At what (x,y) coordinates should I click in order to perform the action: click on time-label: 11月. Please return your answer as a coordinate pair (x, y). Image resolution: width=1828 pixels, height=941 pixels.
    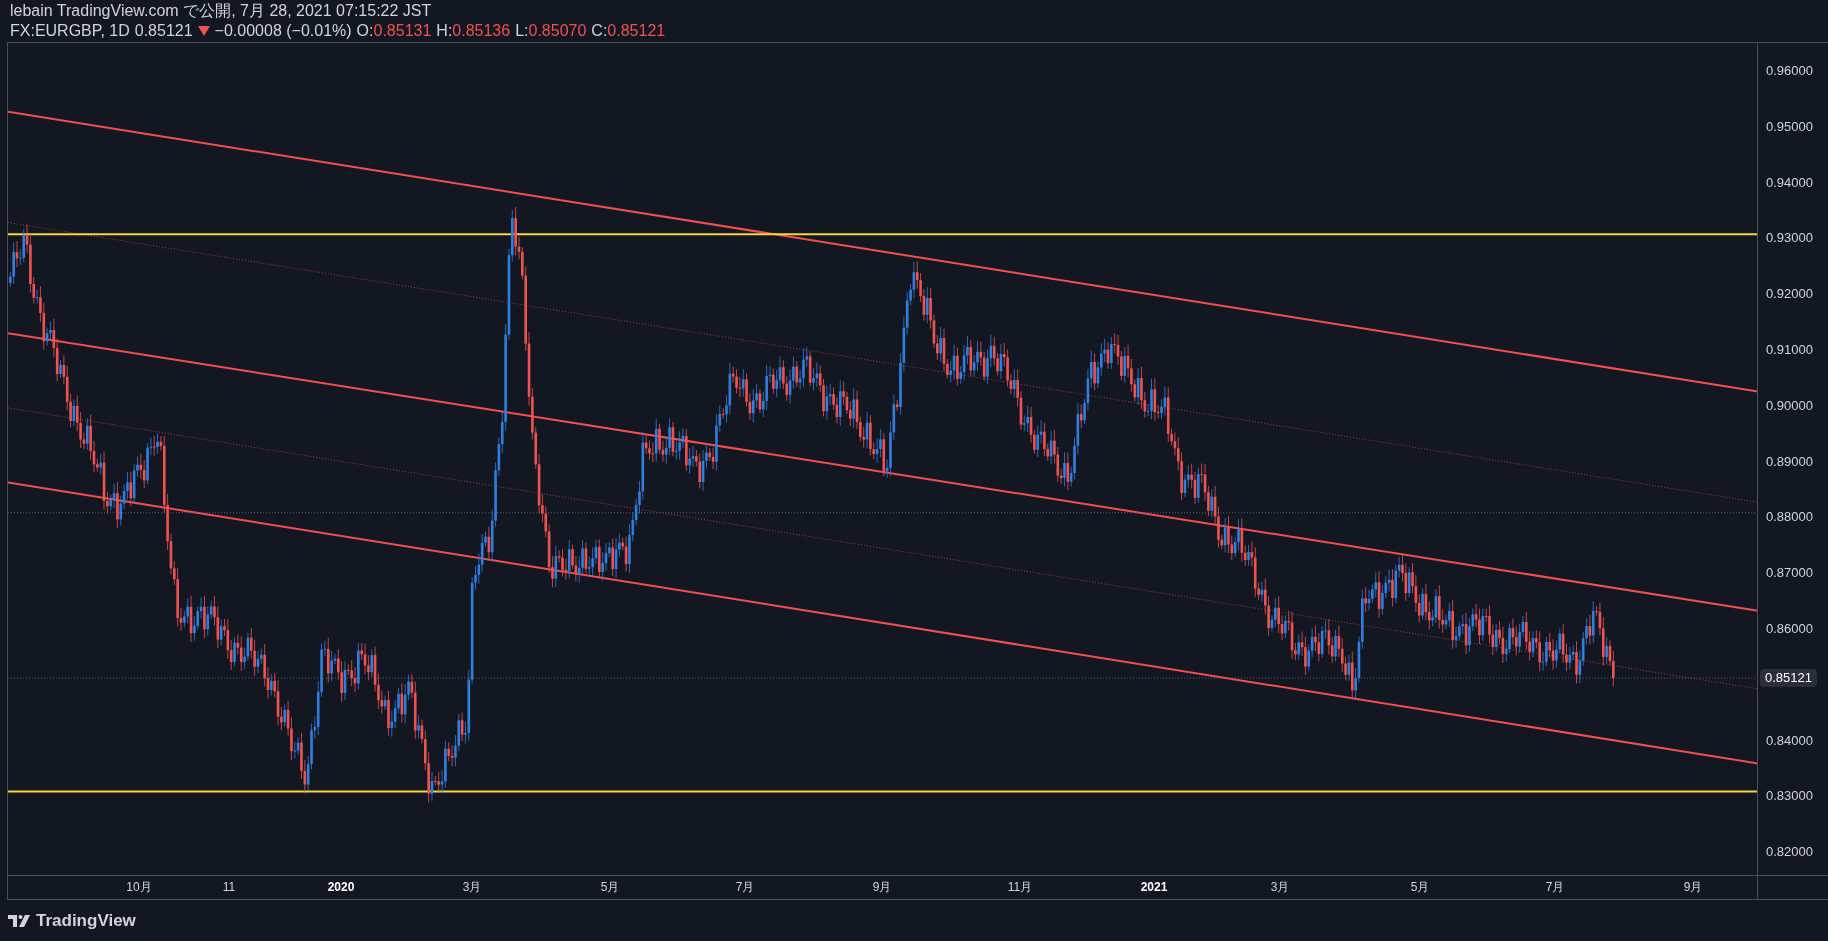
    Looking at the image, I should click on (1020, 887).